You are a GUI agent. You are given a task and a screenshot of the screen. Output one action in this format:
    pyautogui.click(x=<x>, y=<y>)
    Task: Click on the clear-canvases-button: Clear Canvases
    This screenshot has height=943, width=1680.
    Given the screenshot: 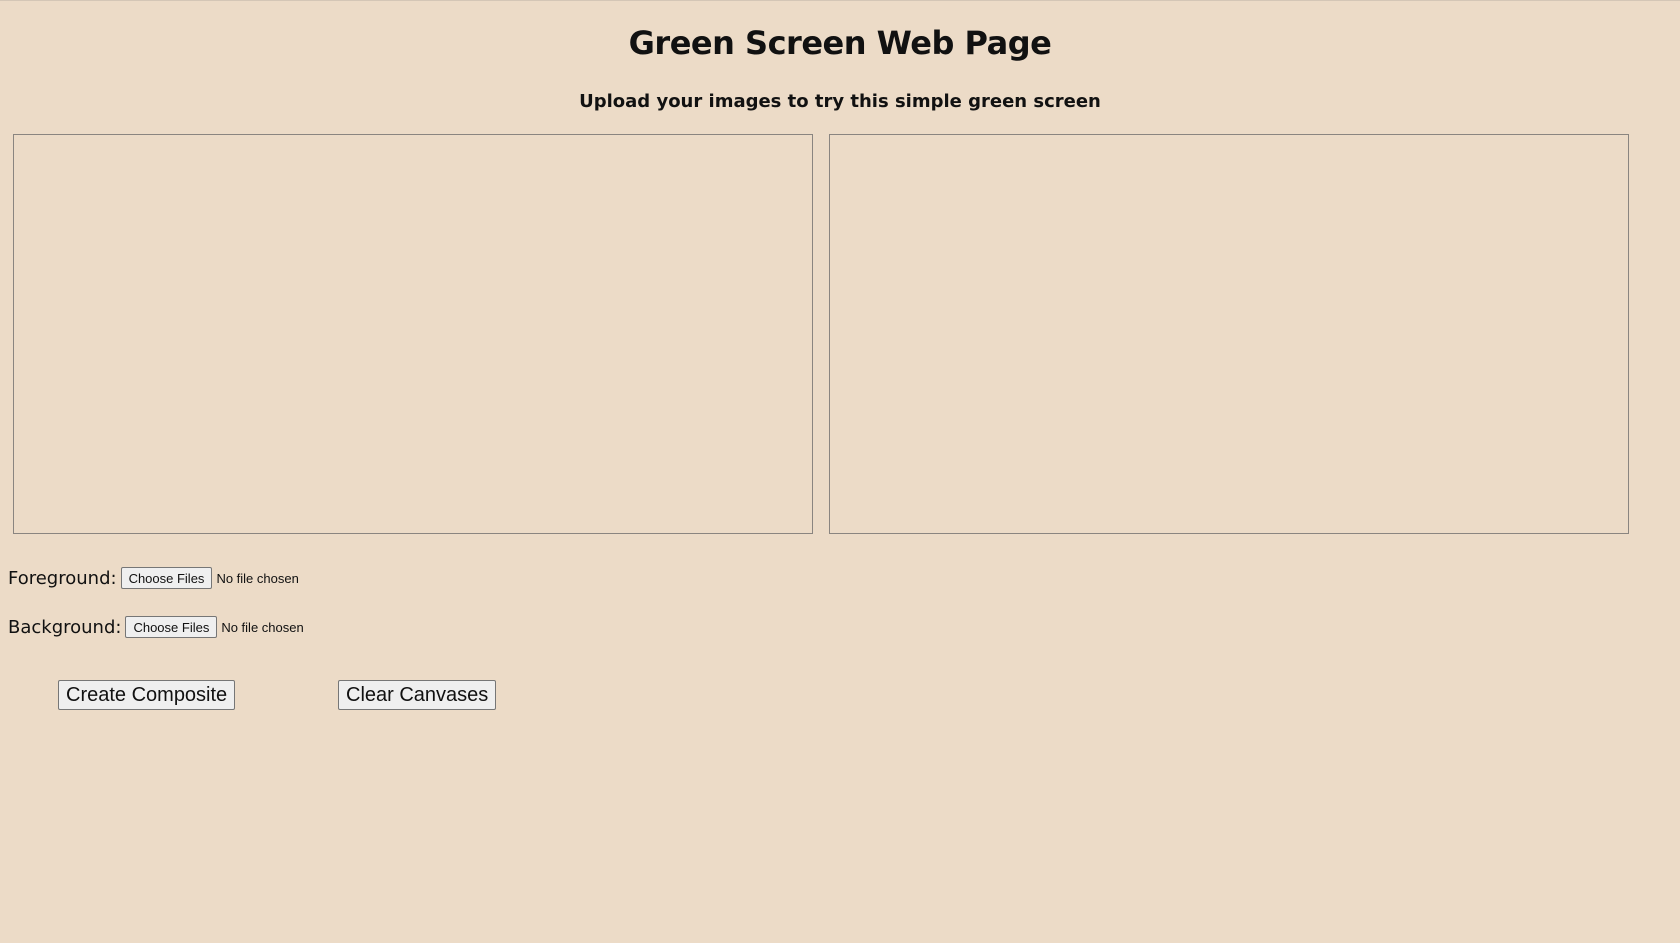 What is the action you would take?
    pyautogui.click(x=417, y=695)
    